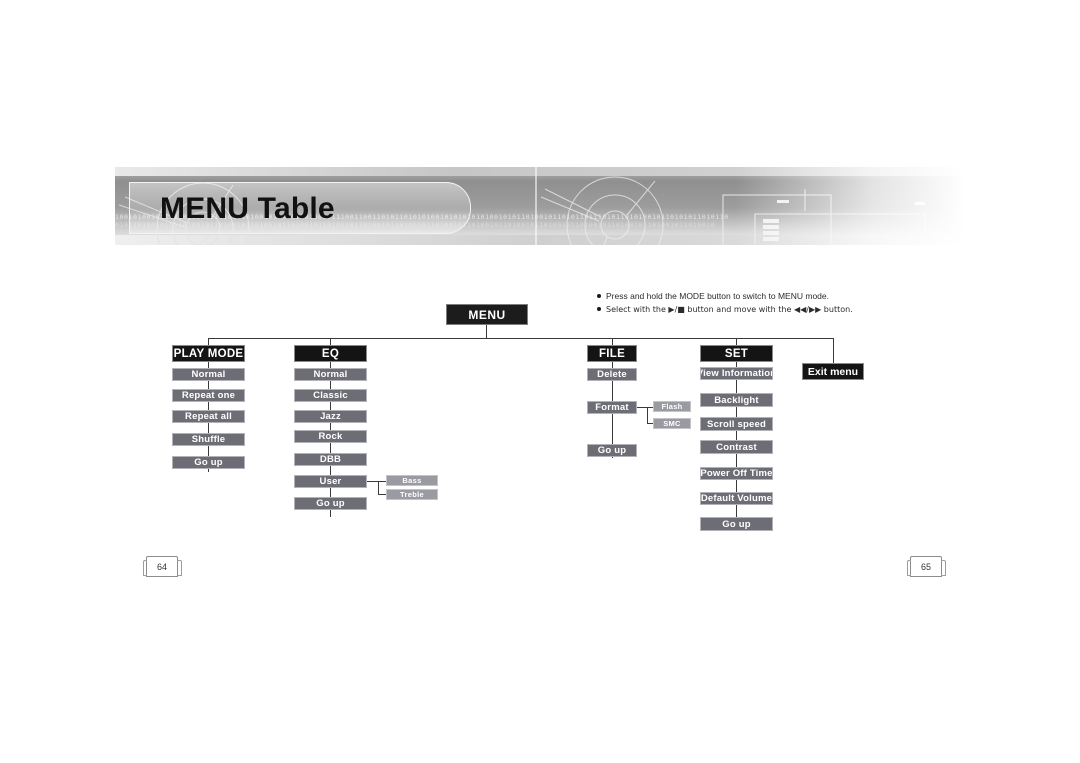  Describe the element at coordinates (162, 566) in the screenshot. I see `page-number-left: 64` at that location.